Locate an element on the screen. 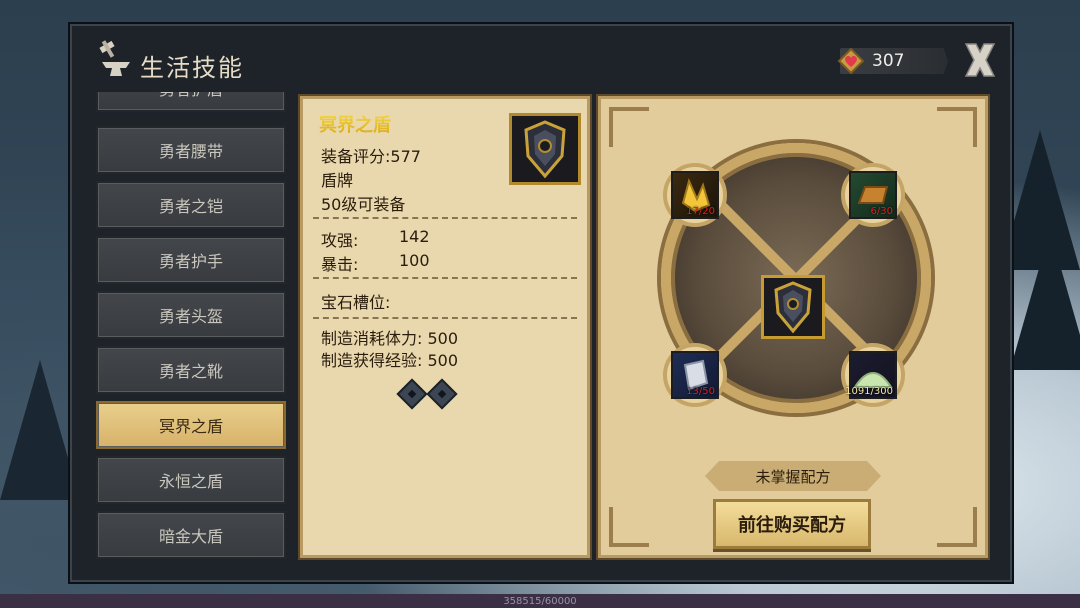  exp-bar: 358515/60000 is located at coordinates (540, 601).